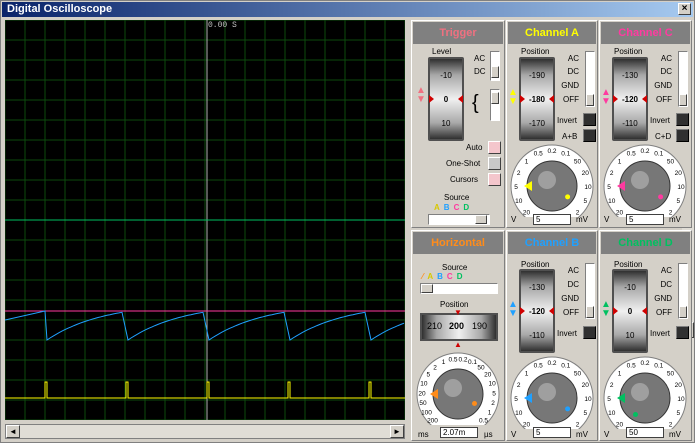 The height and width of the screenshot is (443, 695). I want to click on channel-d-volts-dial: 20 10 5 2 1 0.5 0.2 0.1 50 20 10 5 2, so click(645, 391).